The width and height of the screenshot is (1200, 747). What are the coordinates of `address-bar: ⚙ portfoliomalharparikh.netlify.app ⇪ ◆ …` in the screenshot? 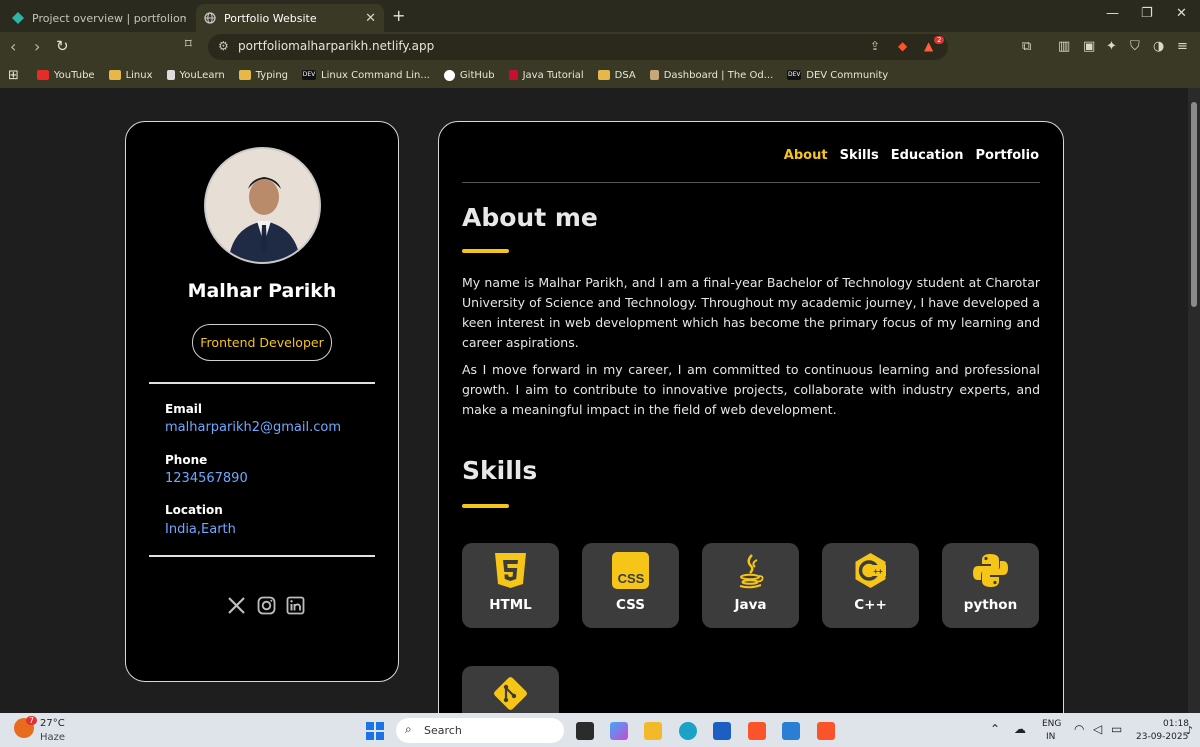 It's located at (578, 47).